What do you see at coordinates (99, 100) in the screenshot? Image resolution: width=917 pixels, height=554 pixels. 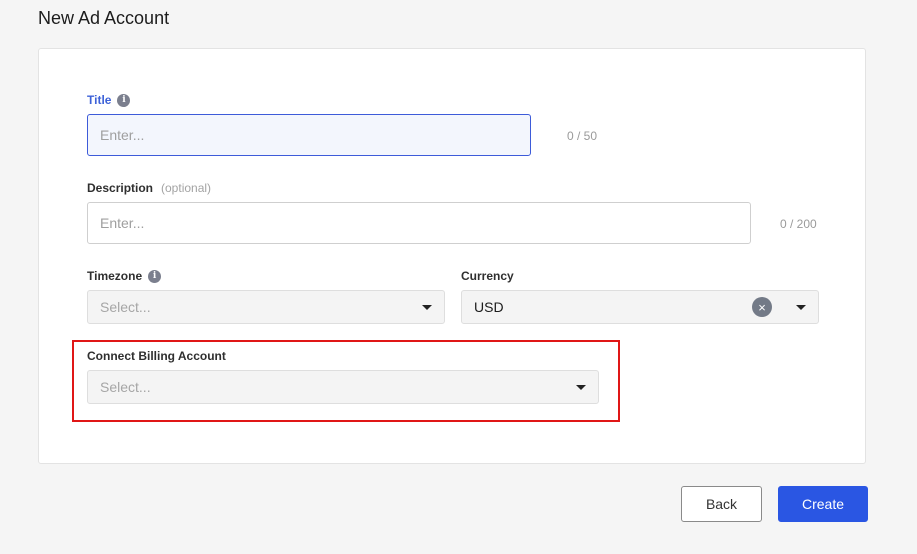 I see `title-label-text: Title` at bounding box center [99, 100].